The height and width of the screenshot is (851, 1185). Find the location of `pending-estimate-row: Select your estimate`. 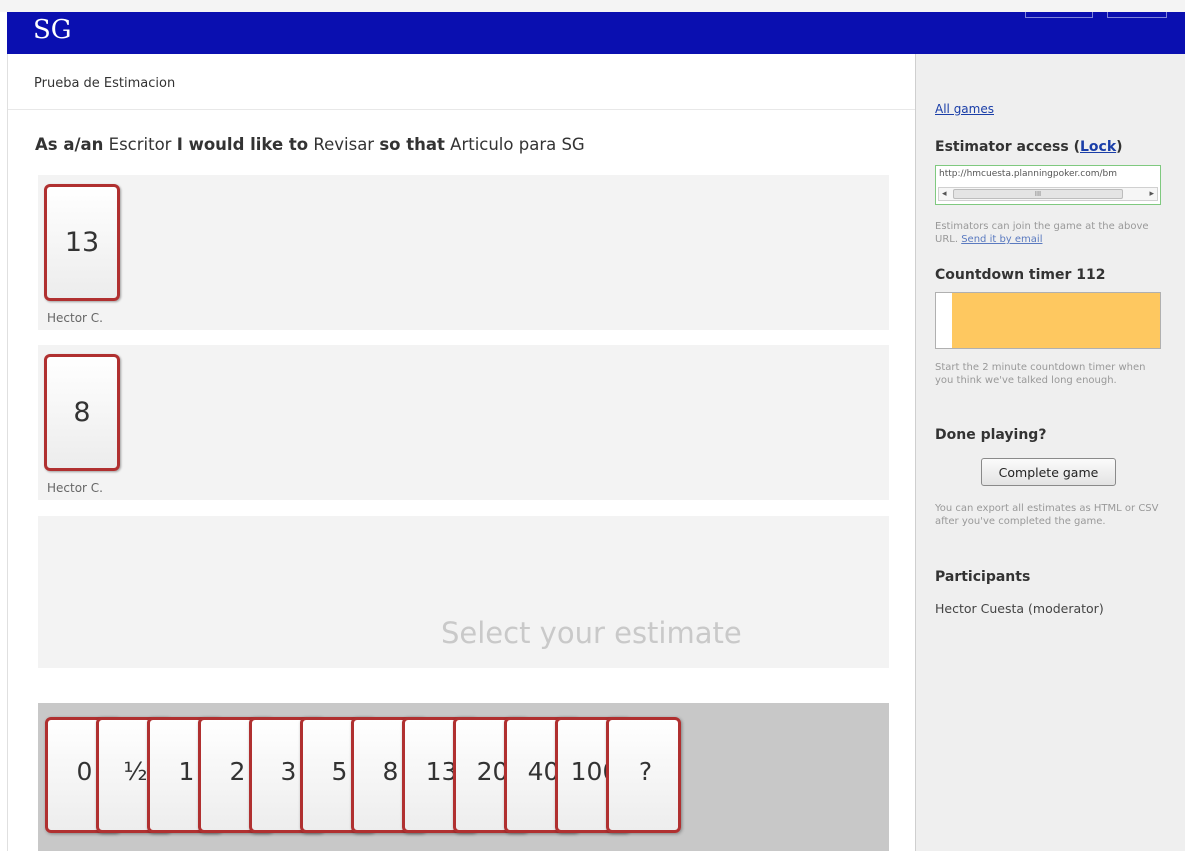

pending-estimate-row: Select your estimate is located at coordinates (463, 592).